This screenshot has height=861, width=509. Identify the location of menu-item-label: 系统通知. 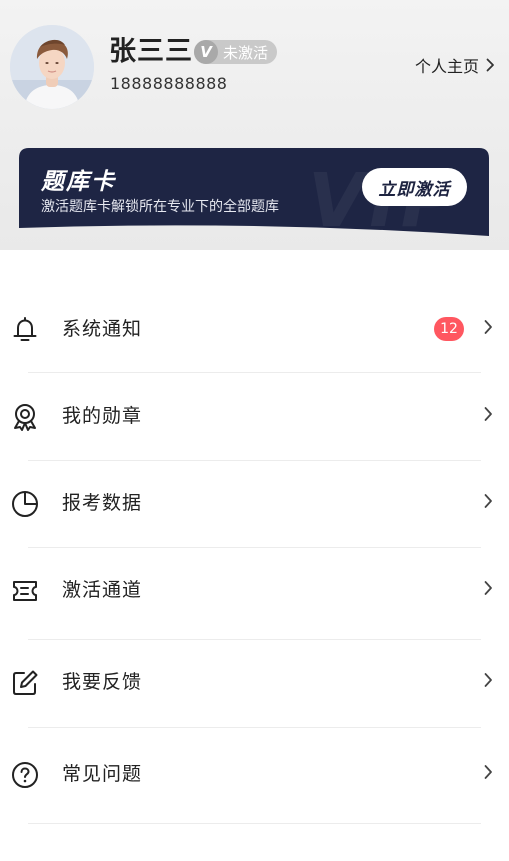
(102, 329).